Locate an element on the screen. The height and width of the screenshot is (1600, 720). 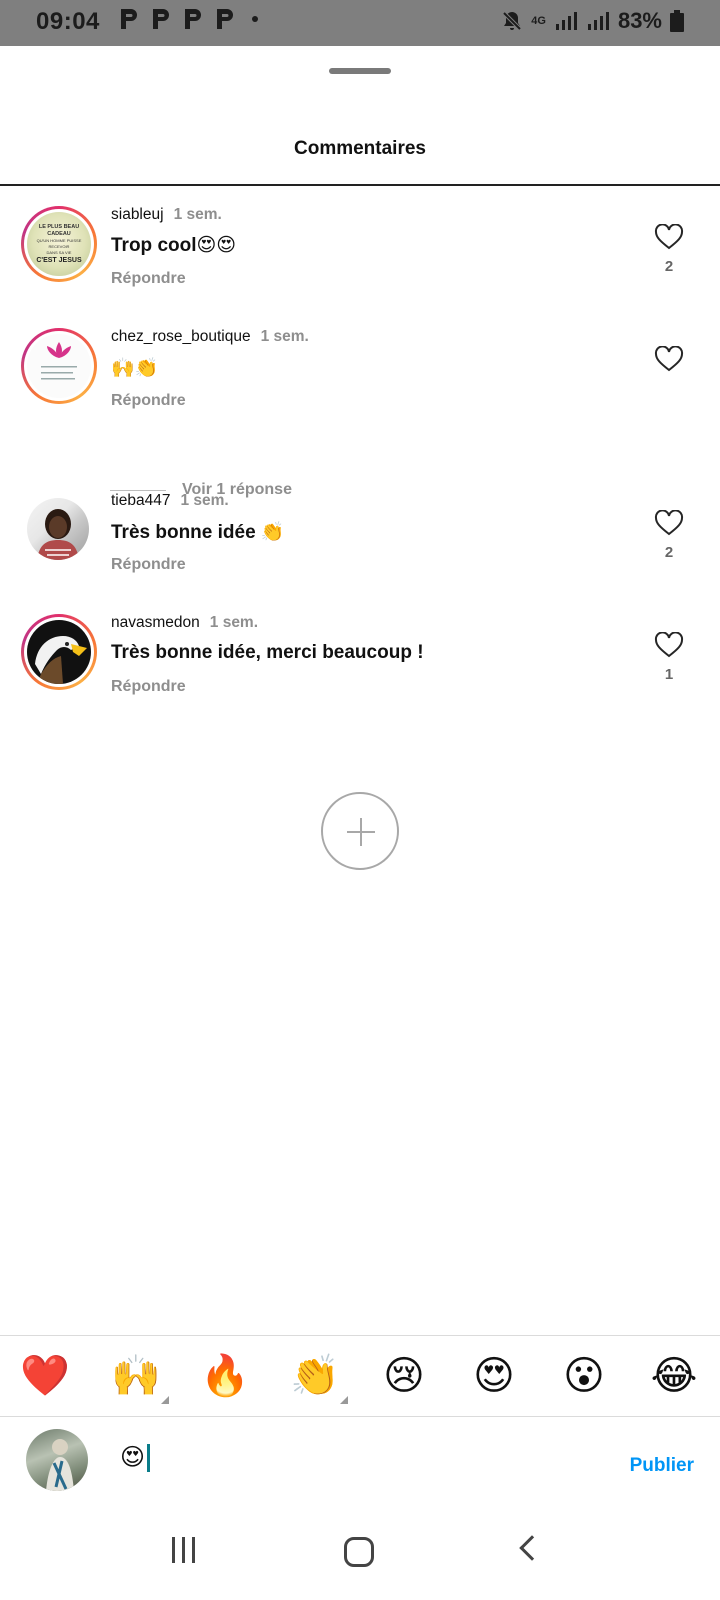
eagle-photo-icon is located at coordinates (61, 660).